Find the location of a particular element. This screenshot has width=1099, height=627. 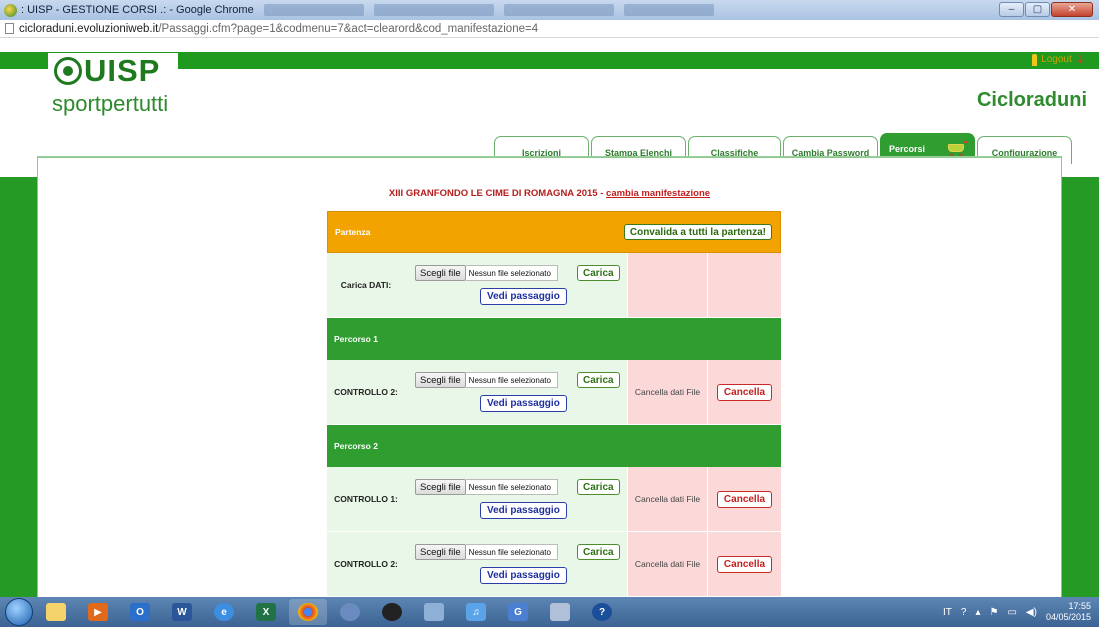

clock-date: 04/05/2015 is located at coordinates (1068, 617).